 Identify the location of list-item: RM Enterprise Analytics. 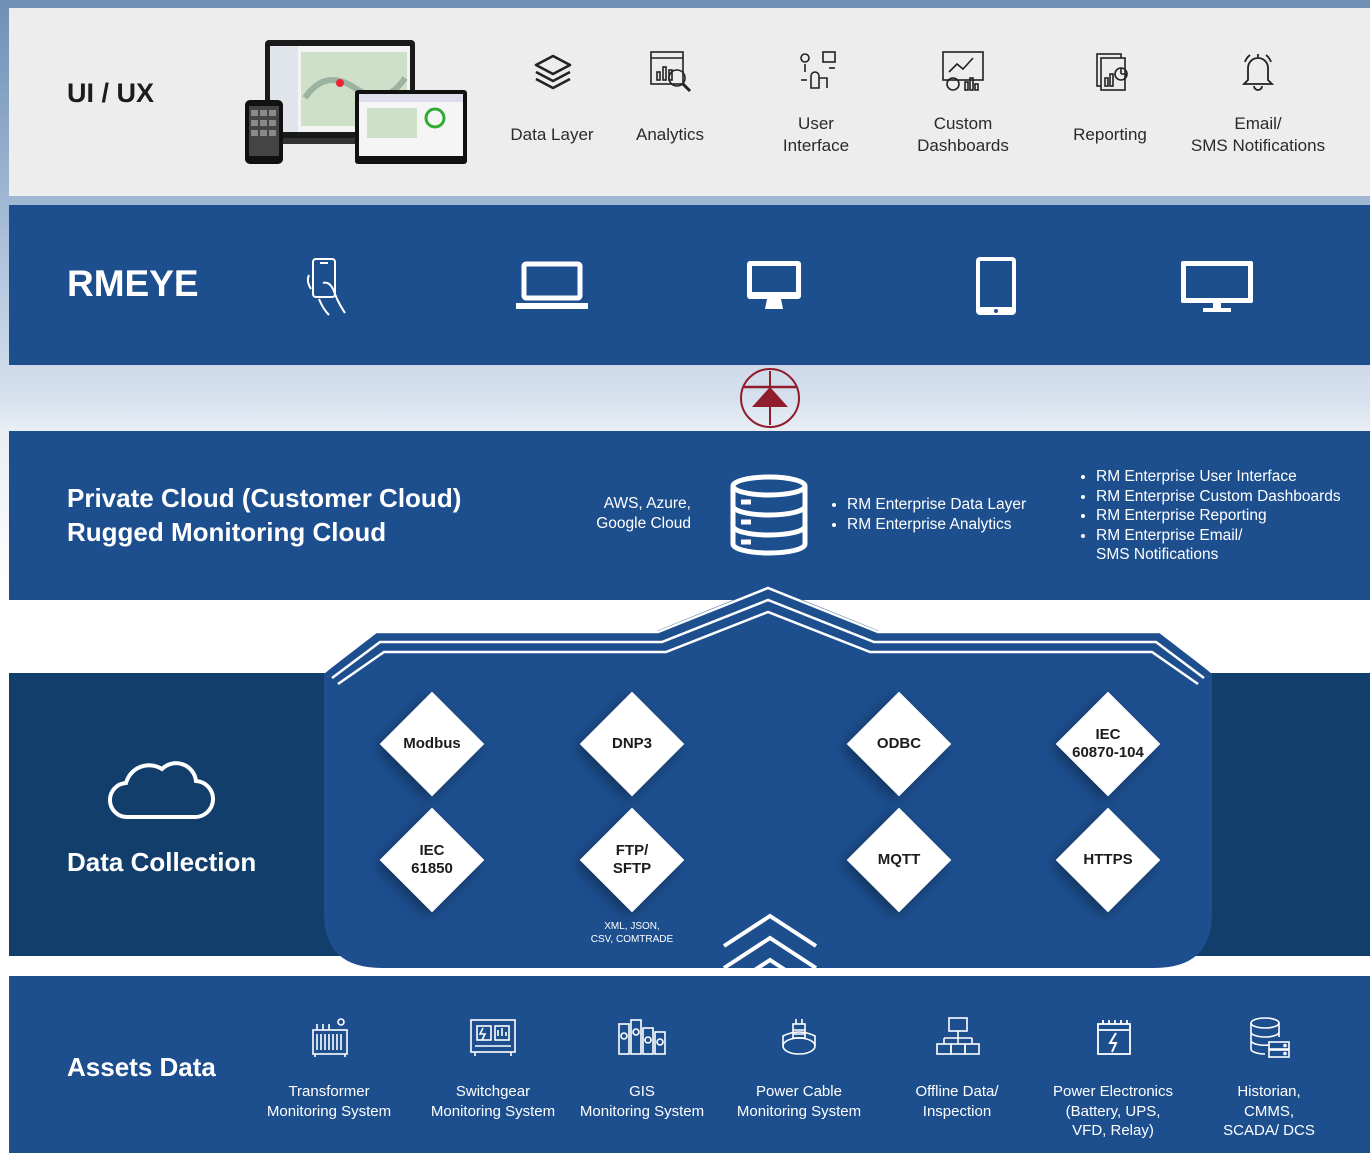
(936, 525).